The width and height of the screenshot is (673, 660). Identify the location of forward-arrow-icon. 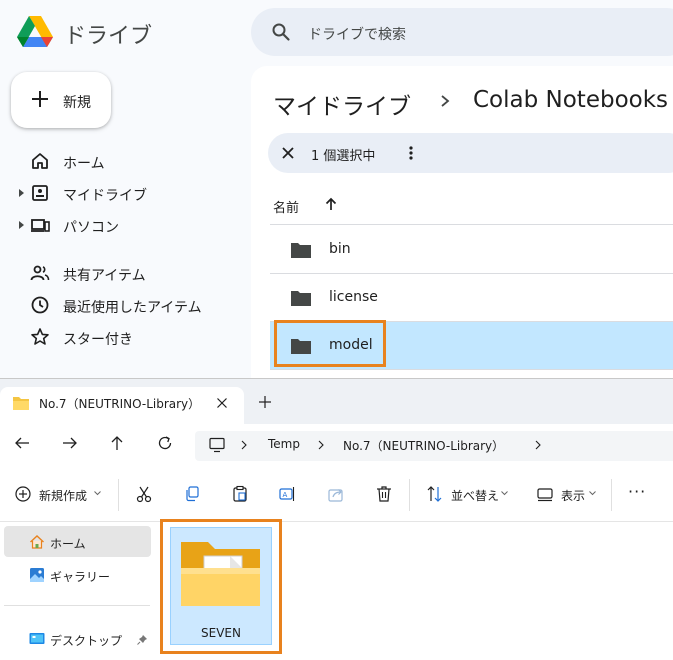
(70, 443).